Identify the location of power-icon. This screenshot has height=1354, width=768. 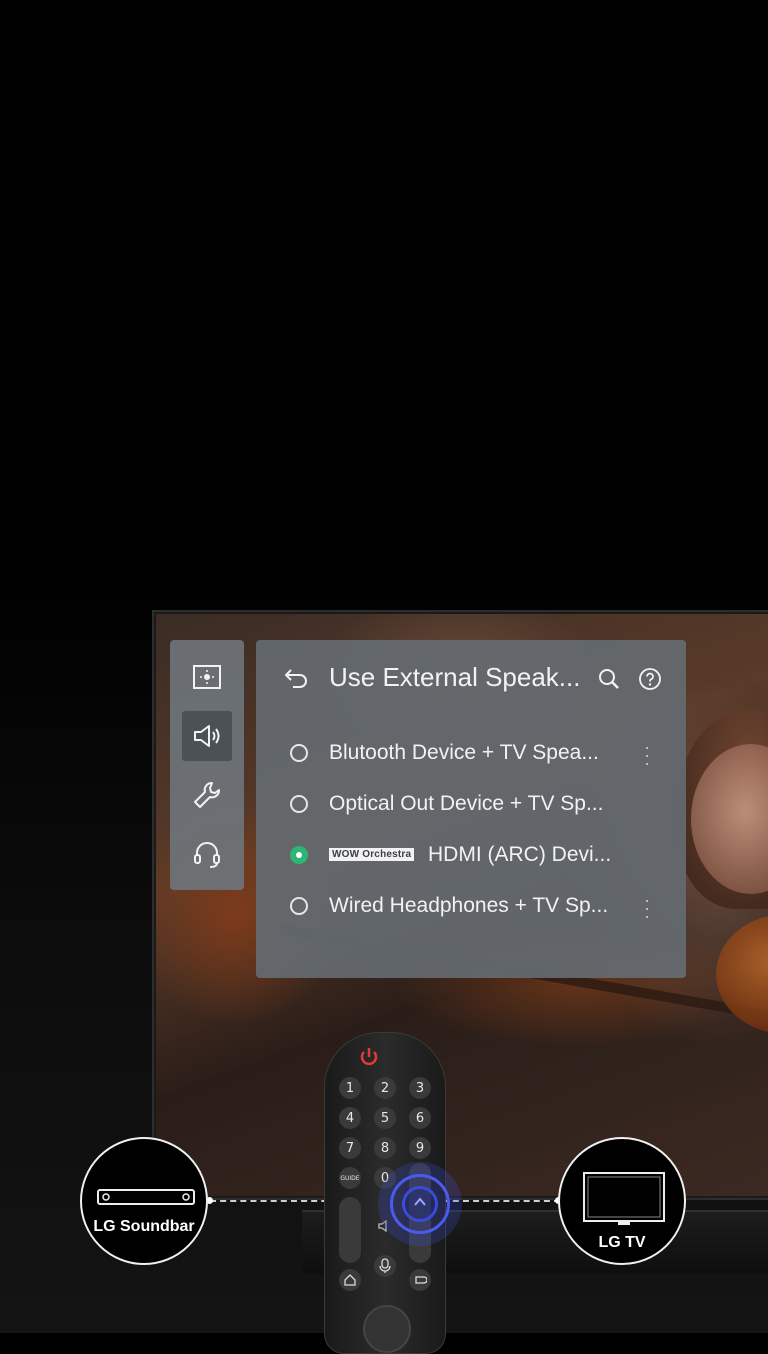
(369, 1057).